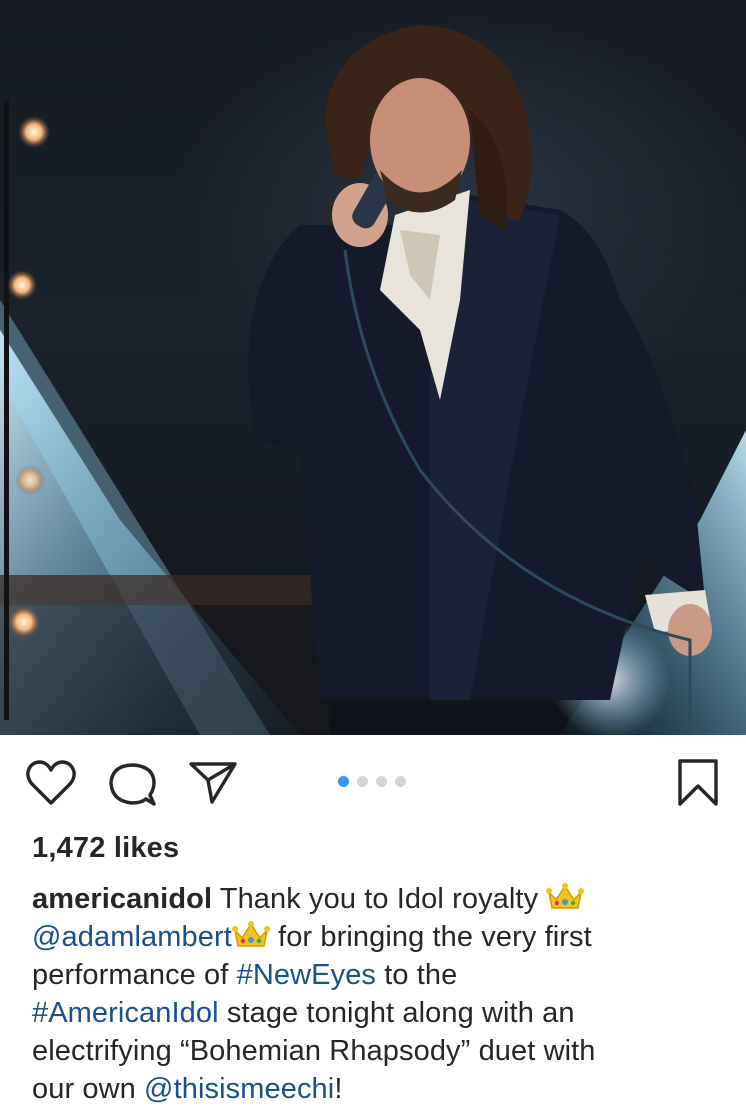  I want to click on mention-adamlambert: @adamlambert, so click(132, 937).